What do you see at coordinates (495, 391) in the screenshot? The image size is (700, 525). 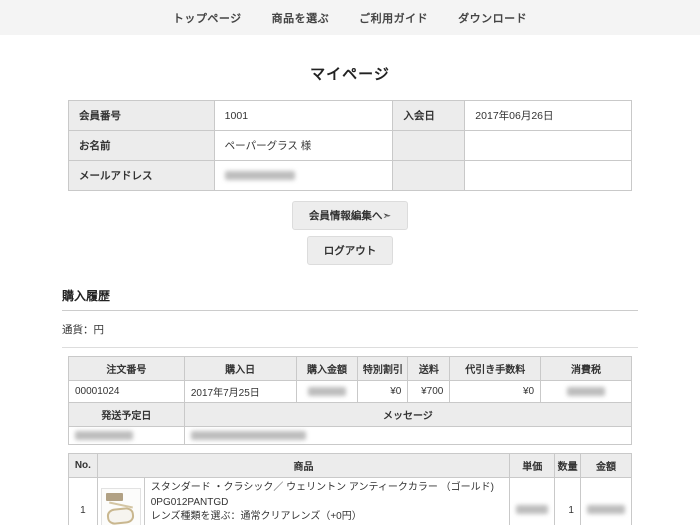 I see `cod-fee-value: ¥0` at bounding box center [495, 391].